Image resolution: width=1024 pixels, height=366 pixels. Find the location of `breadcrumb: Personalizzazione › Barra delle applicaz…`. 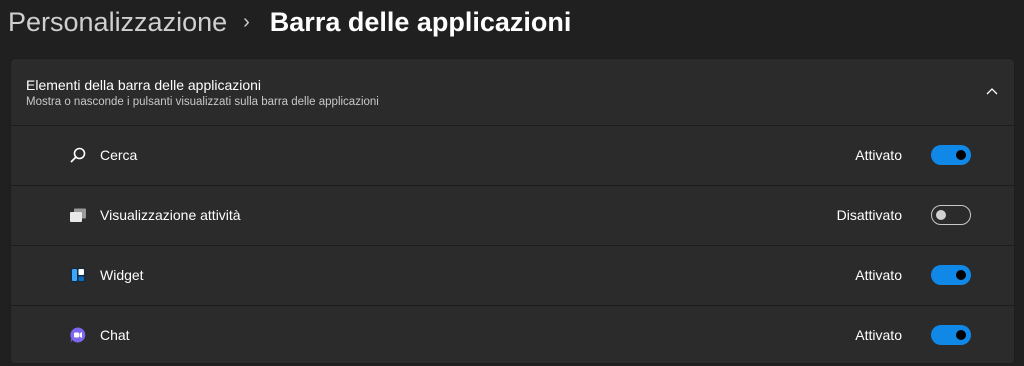

breadcrumb: Personalizzazione › Barra delle applicaz… is located at coordinates (289, 22).